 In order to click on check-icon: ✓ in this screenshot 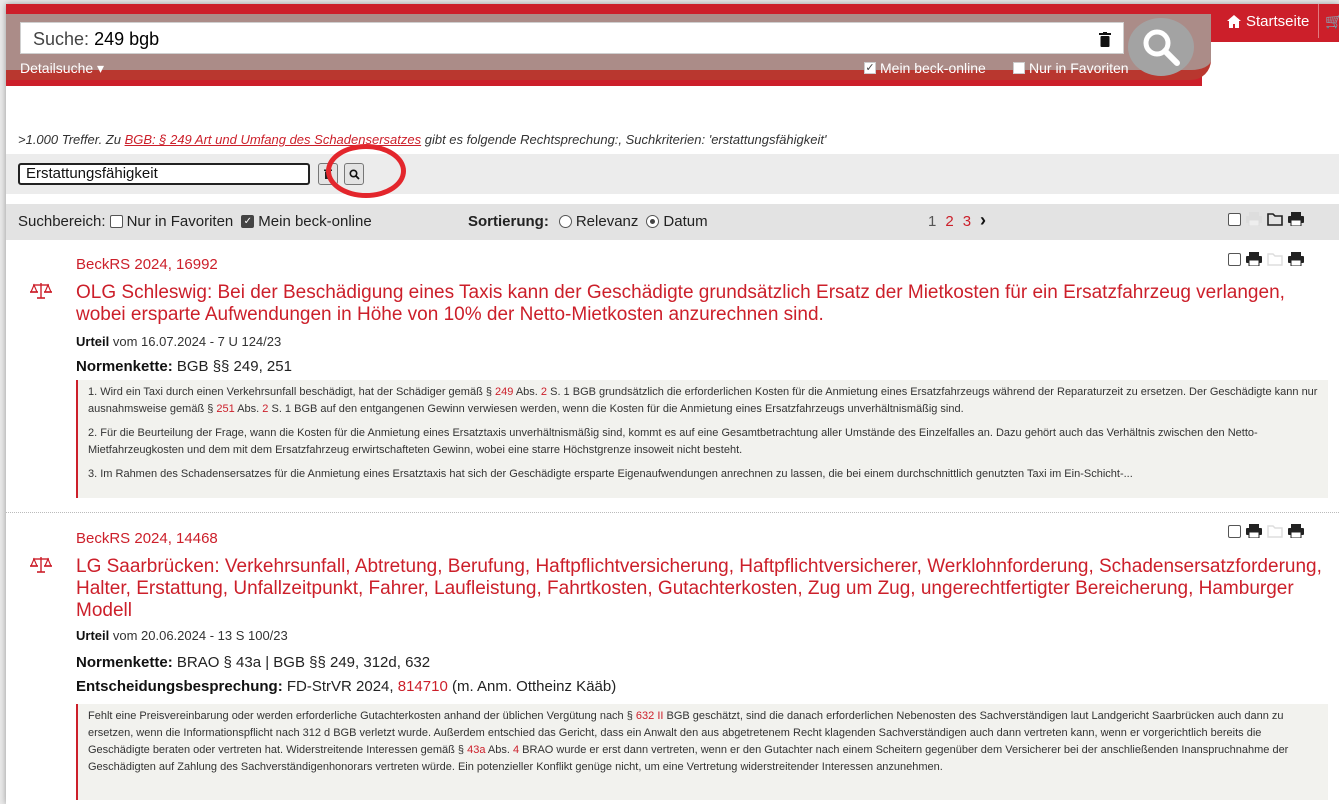, I will do `click(870, 68)`.